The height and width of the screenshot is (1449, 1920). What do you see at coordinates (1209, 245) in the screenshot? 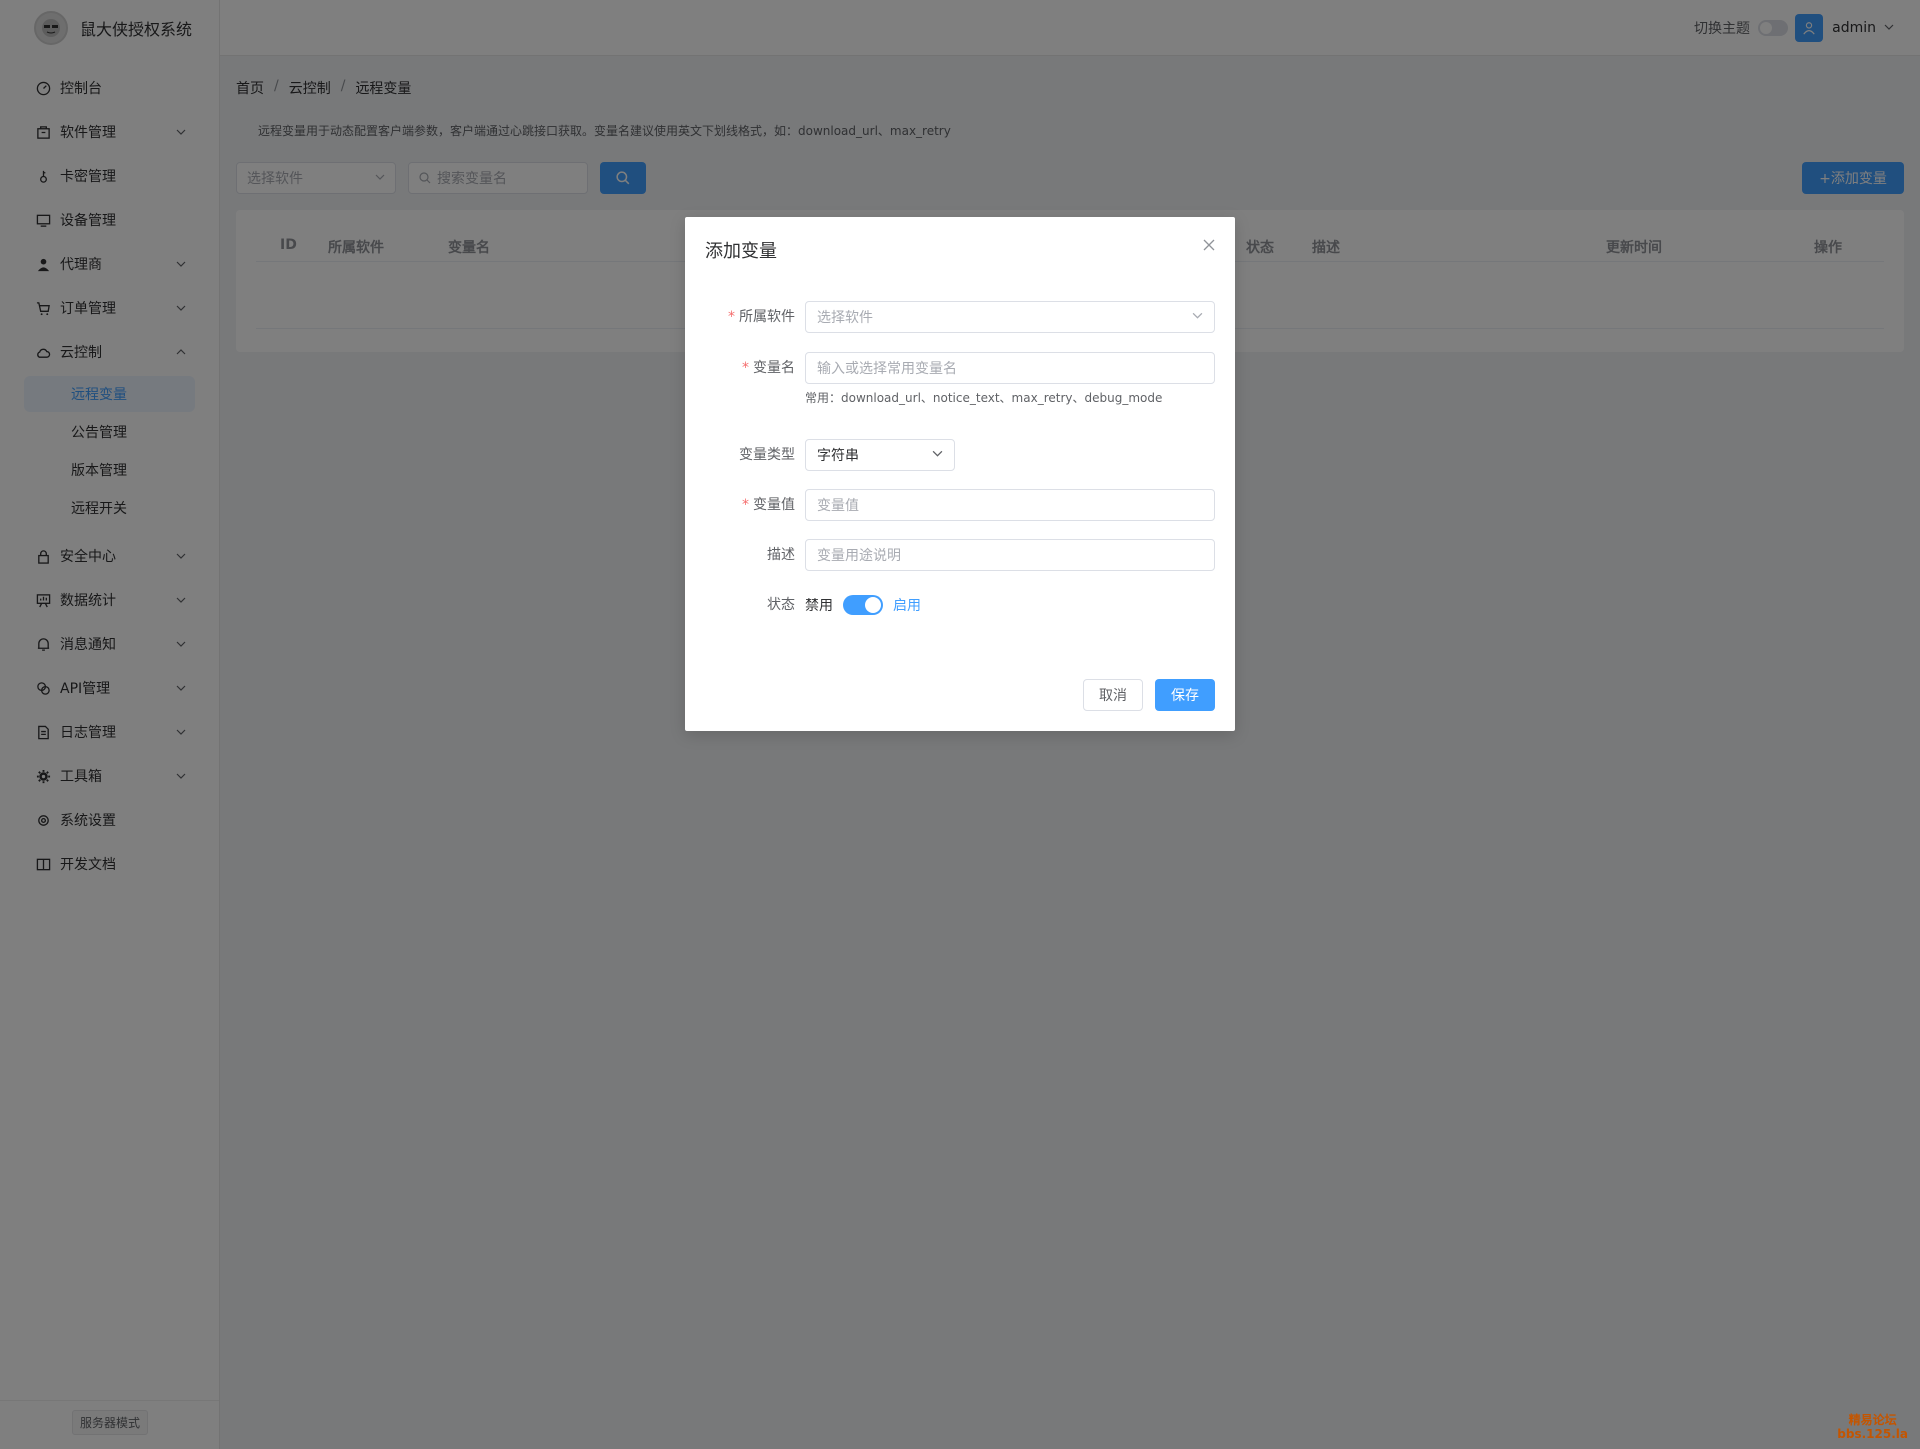
I see `close-icon` at bounding box center [1209, 245].